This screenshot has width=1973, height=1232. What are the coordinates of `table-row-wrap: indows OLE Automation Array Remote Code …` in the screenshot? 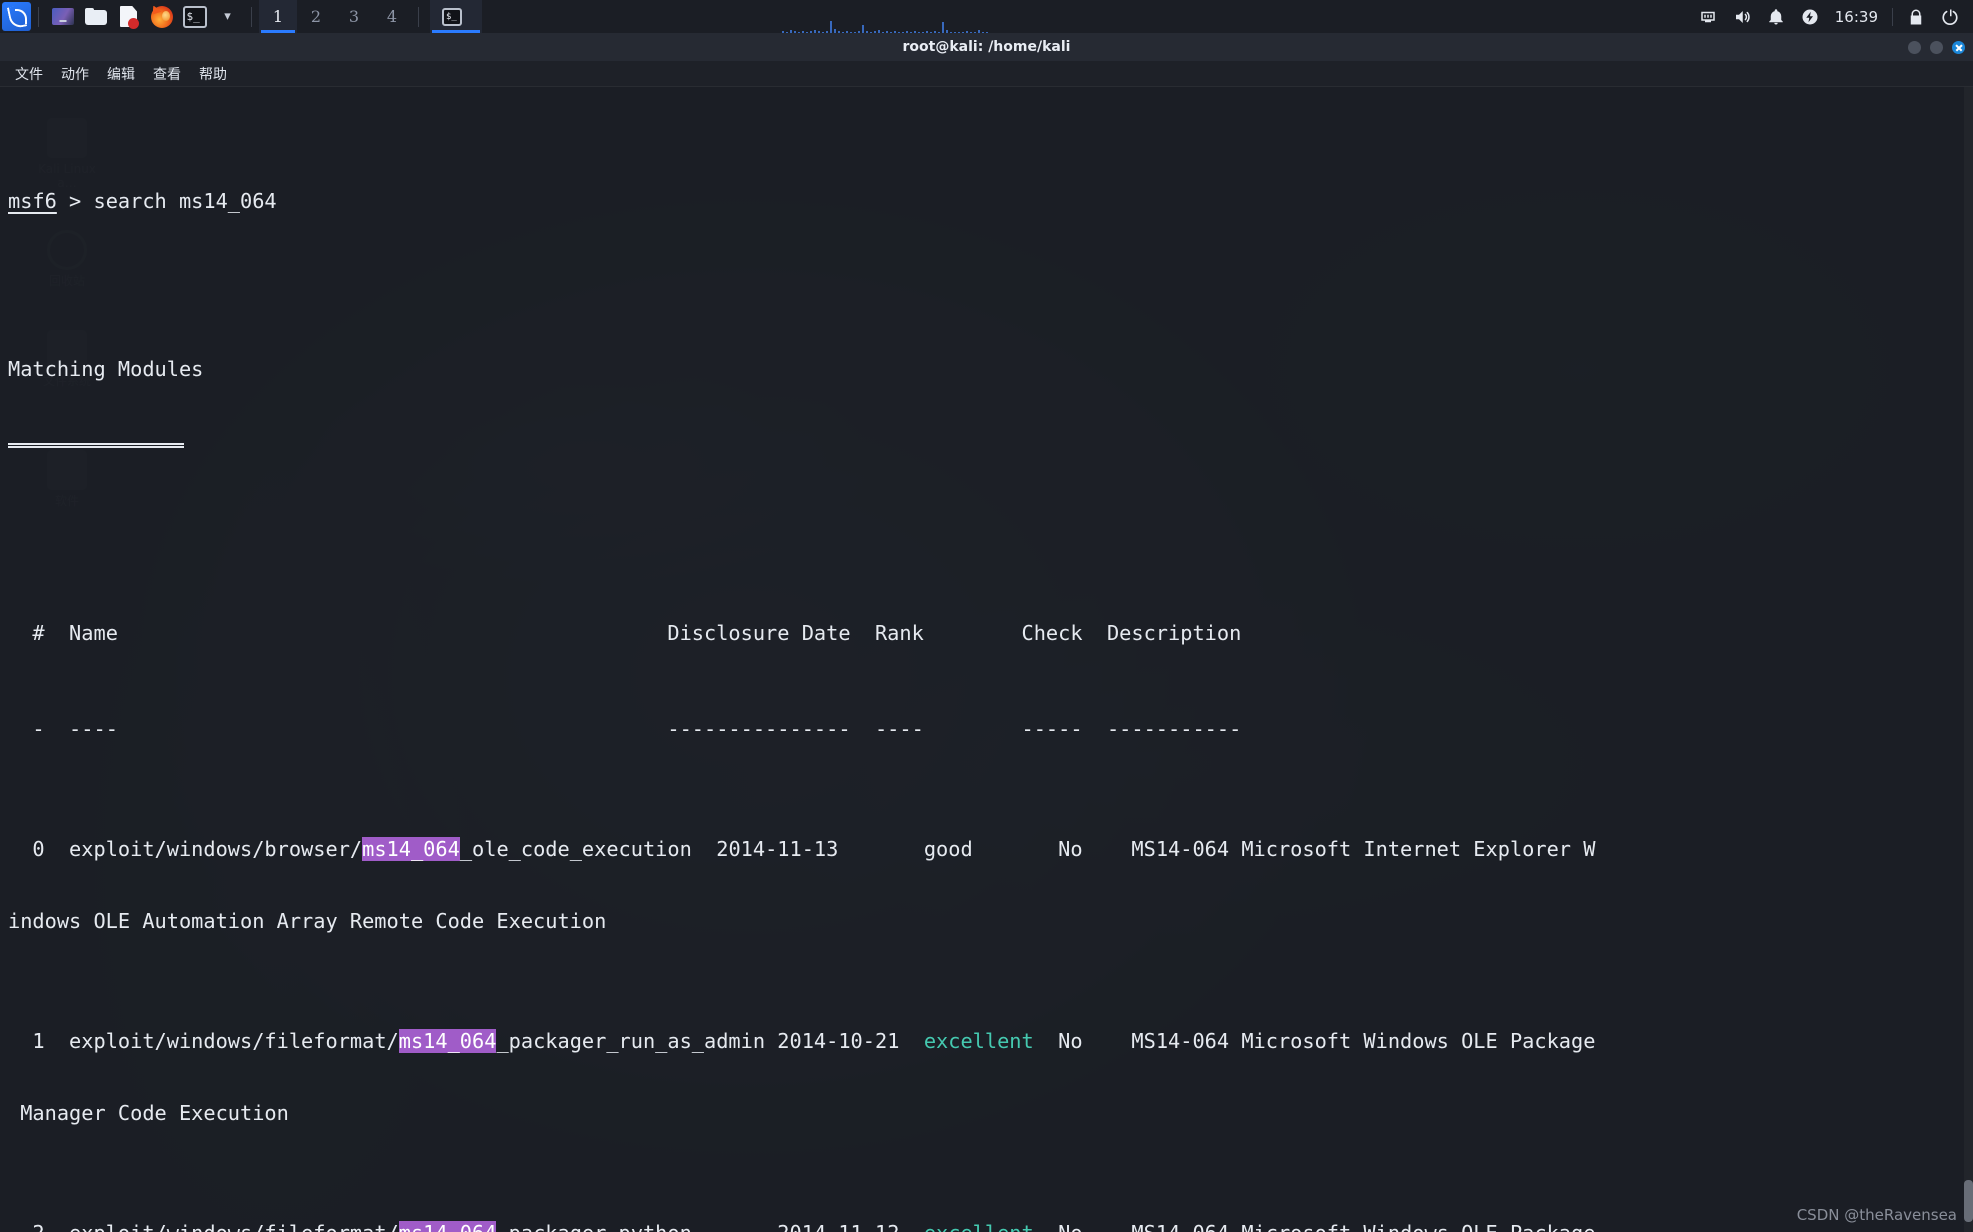 It's located at (307, 921).